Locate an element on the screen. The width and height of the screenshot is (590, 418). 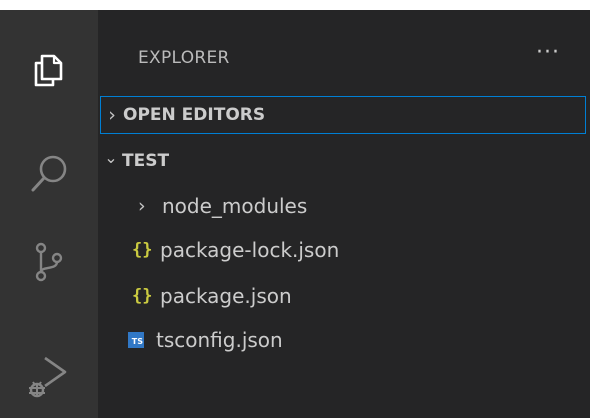
activity-run-debug is located at coordinates (49, 374).